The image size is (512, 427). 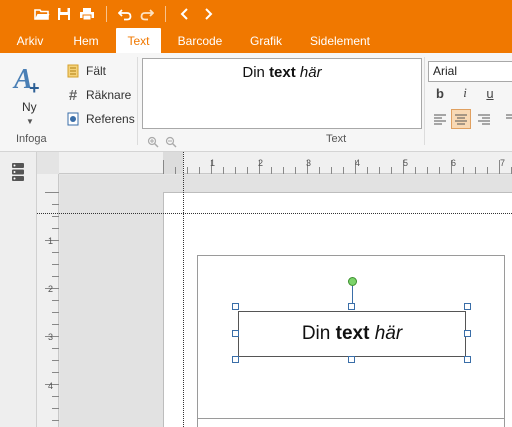 I want to click on line-spacing-icon, so click(x=506, y=119).